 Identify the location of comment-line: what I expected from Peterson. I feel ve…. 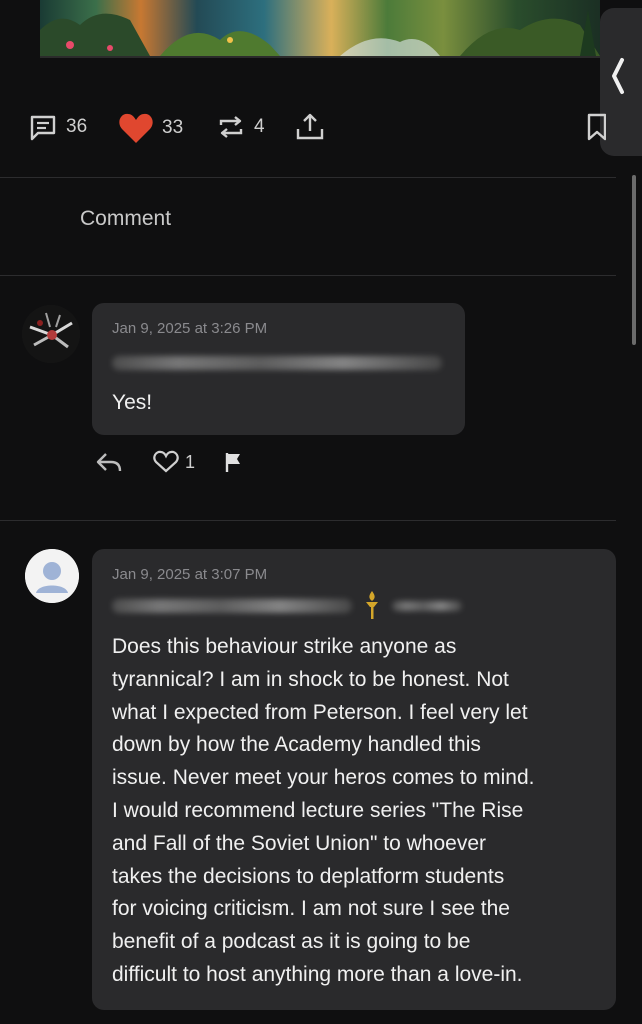
(320, 712).